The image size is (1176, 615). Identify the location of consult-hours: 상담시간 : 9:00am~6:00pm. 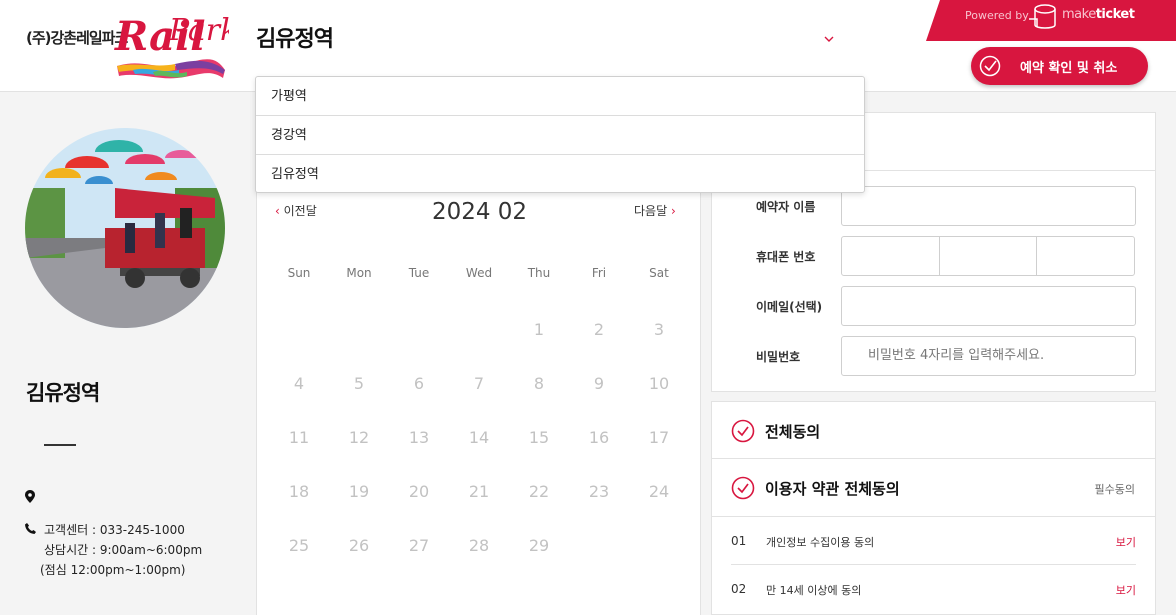
(123, 550).